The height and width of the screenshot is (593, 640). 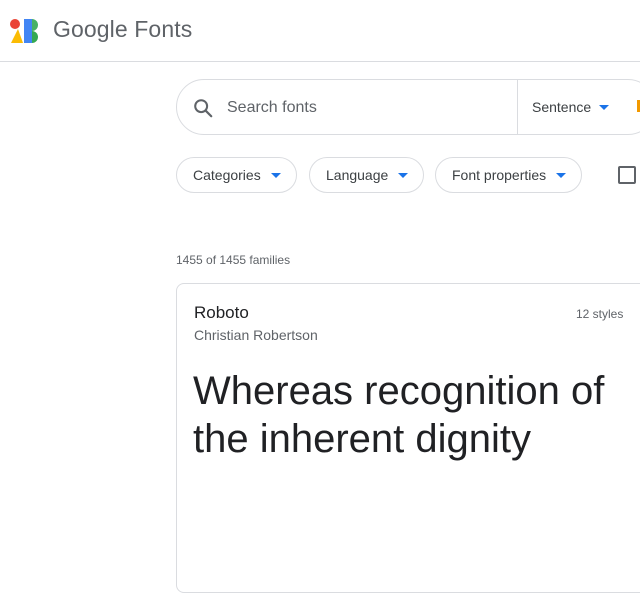 I want to click on app-header: Google Fonts, so click(x=320, y=31).